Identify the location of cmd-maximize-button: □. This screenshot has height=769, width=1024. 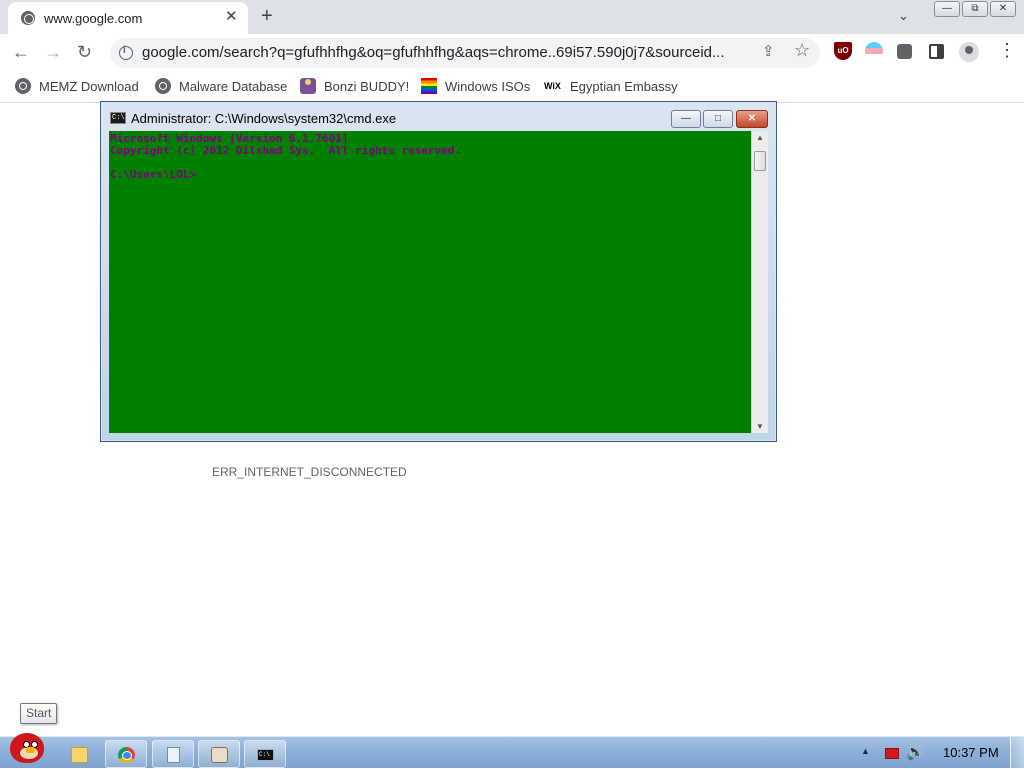
(718, 119).